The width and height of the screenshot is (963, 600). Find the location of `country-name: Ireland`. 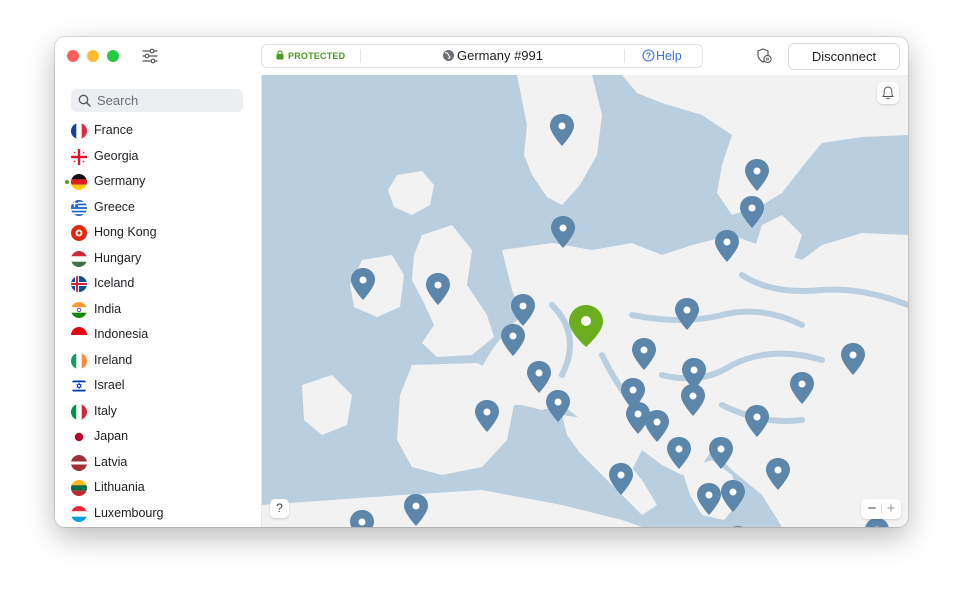

country-name: Ireland is located at coordinates (113, 359).